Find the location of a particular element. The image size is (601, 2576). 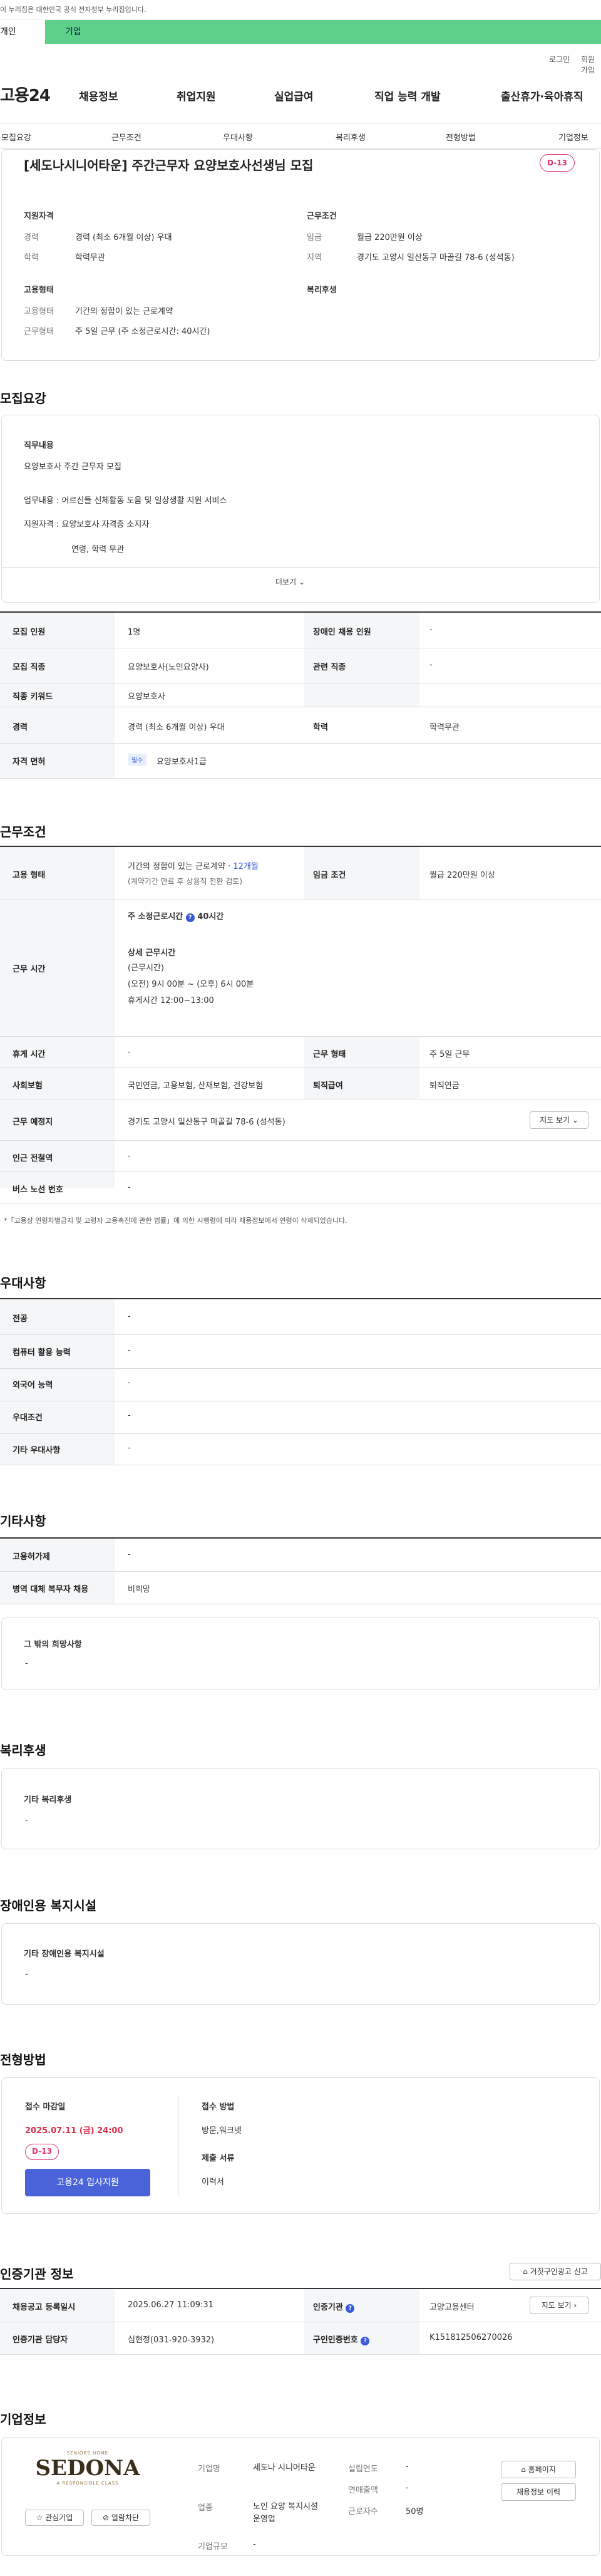

reg-label: 채용공고 등록일시 is located at coordinates (44, 2307).